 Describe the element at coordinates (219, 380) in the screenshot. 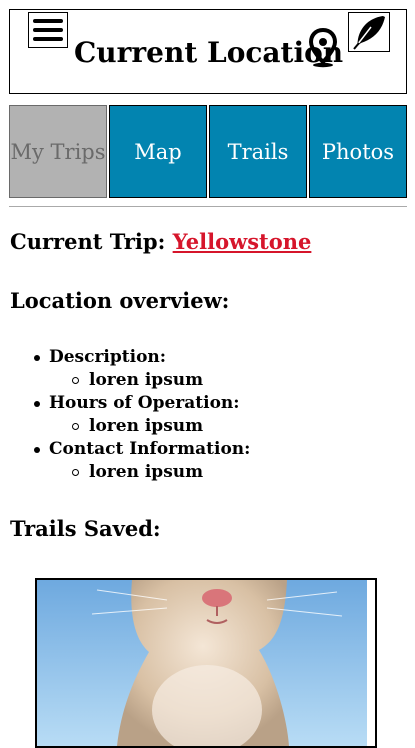

I see `description-value: loren ipsum` at that location.